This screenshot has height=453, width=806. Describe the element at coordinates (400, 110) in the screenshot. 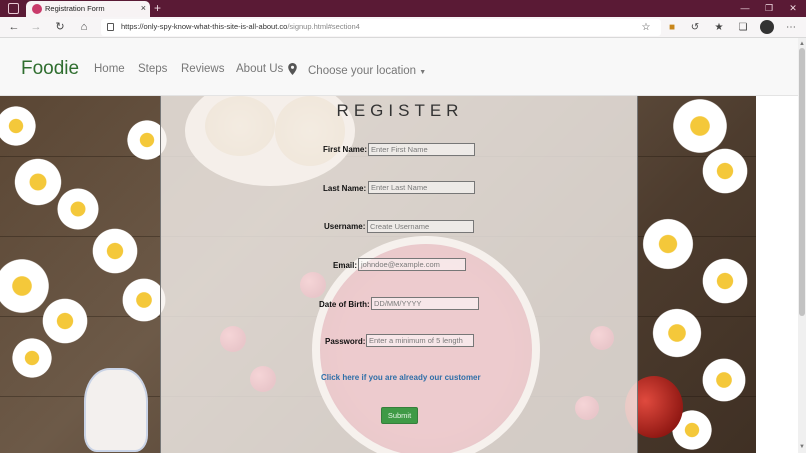

I see `page-title: REGISTER` at that location.